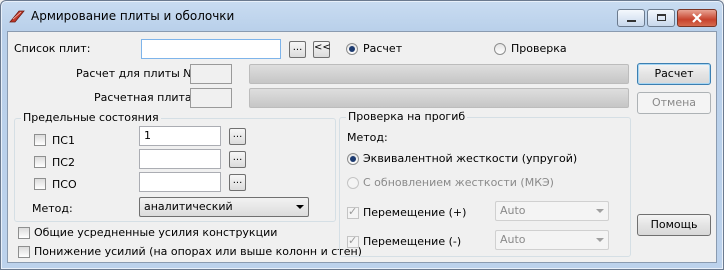  I want to click on calc-for-plate-label: Расчет для плиты №:, so click(137, 73).